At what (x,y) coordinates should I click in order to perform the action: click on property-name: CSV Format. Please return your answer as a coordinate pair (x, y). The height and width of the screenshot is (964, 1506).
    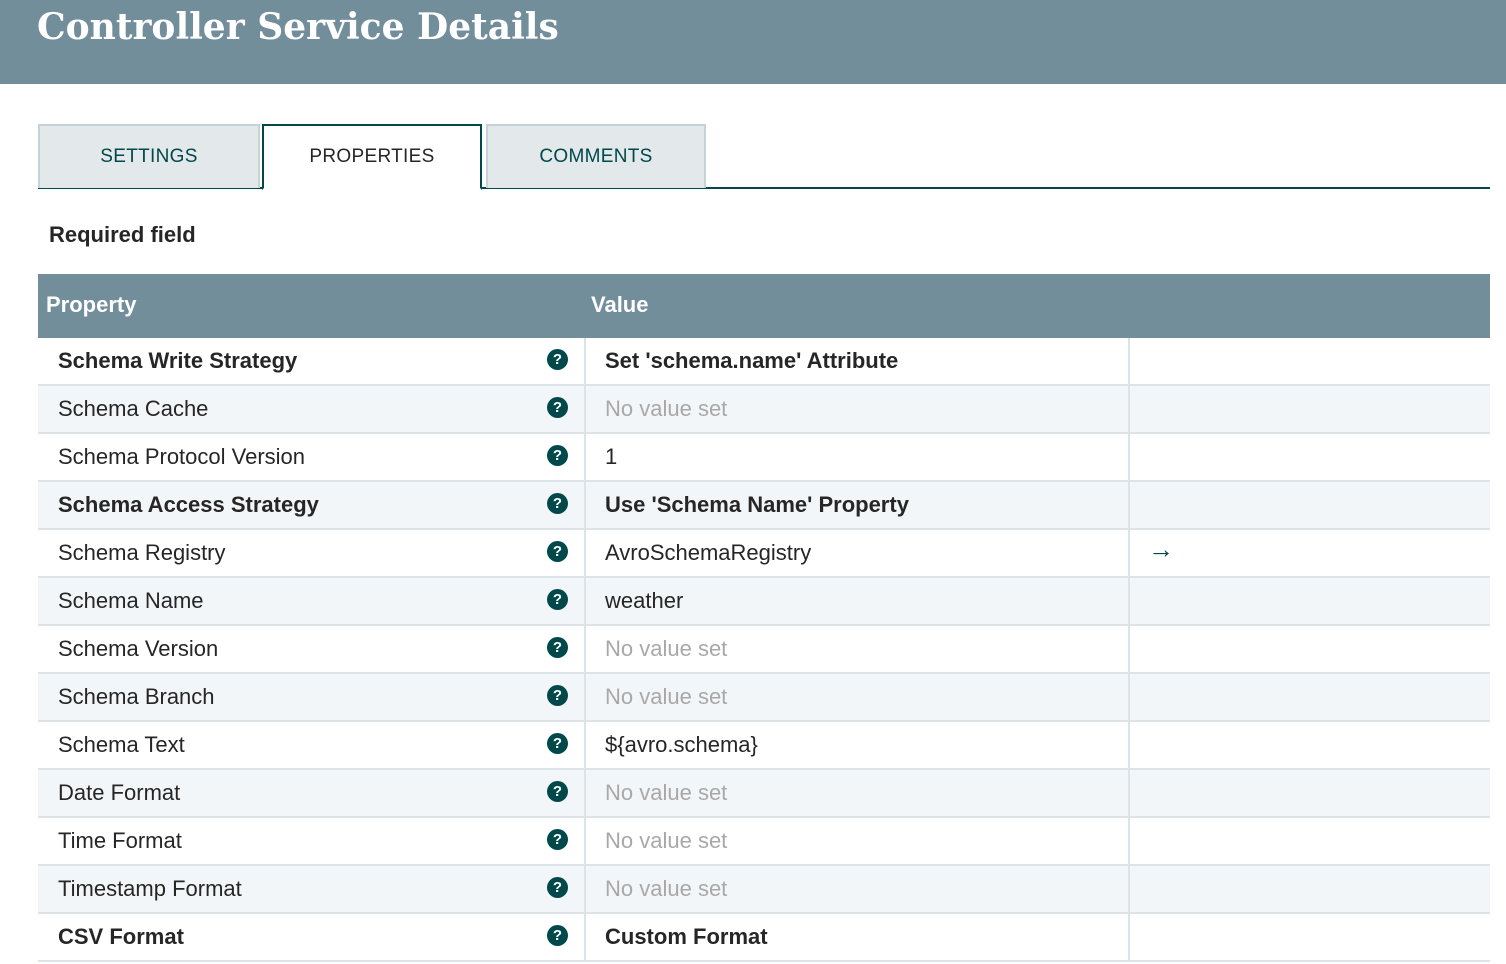
    Looking at the image, I should click on (121, 936).